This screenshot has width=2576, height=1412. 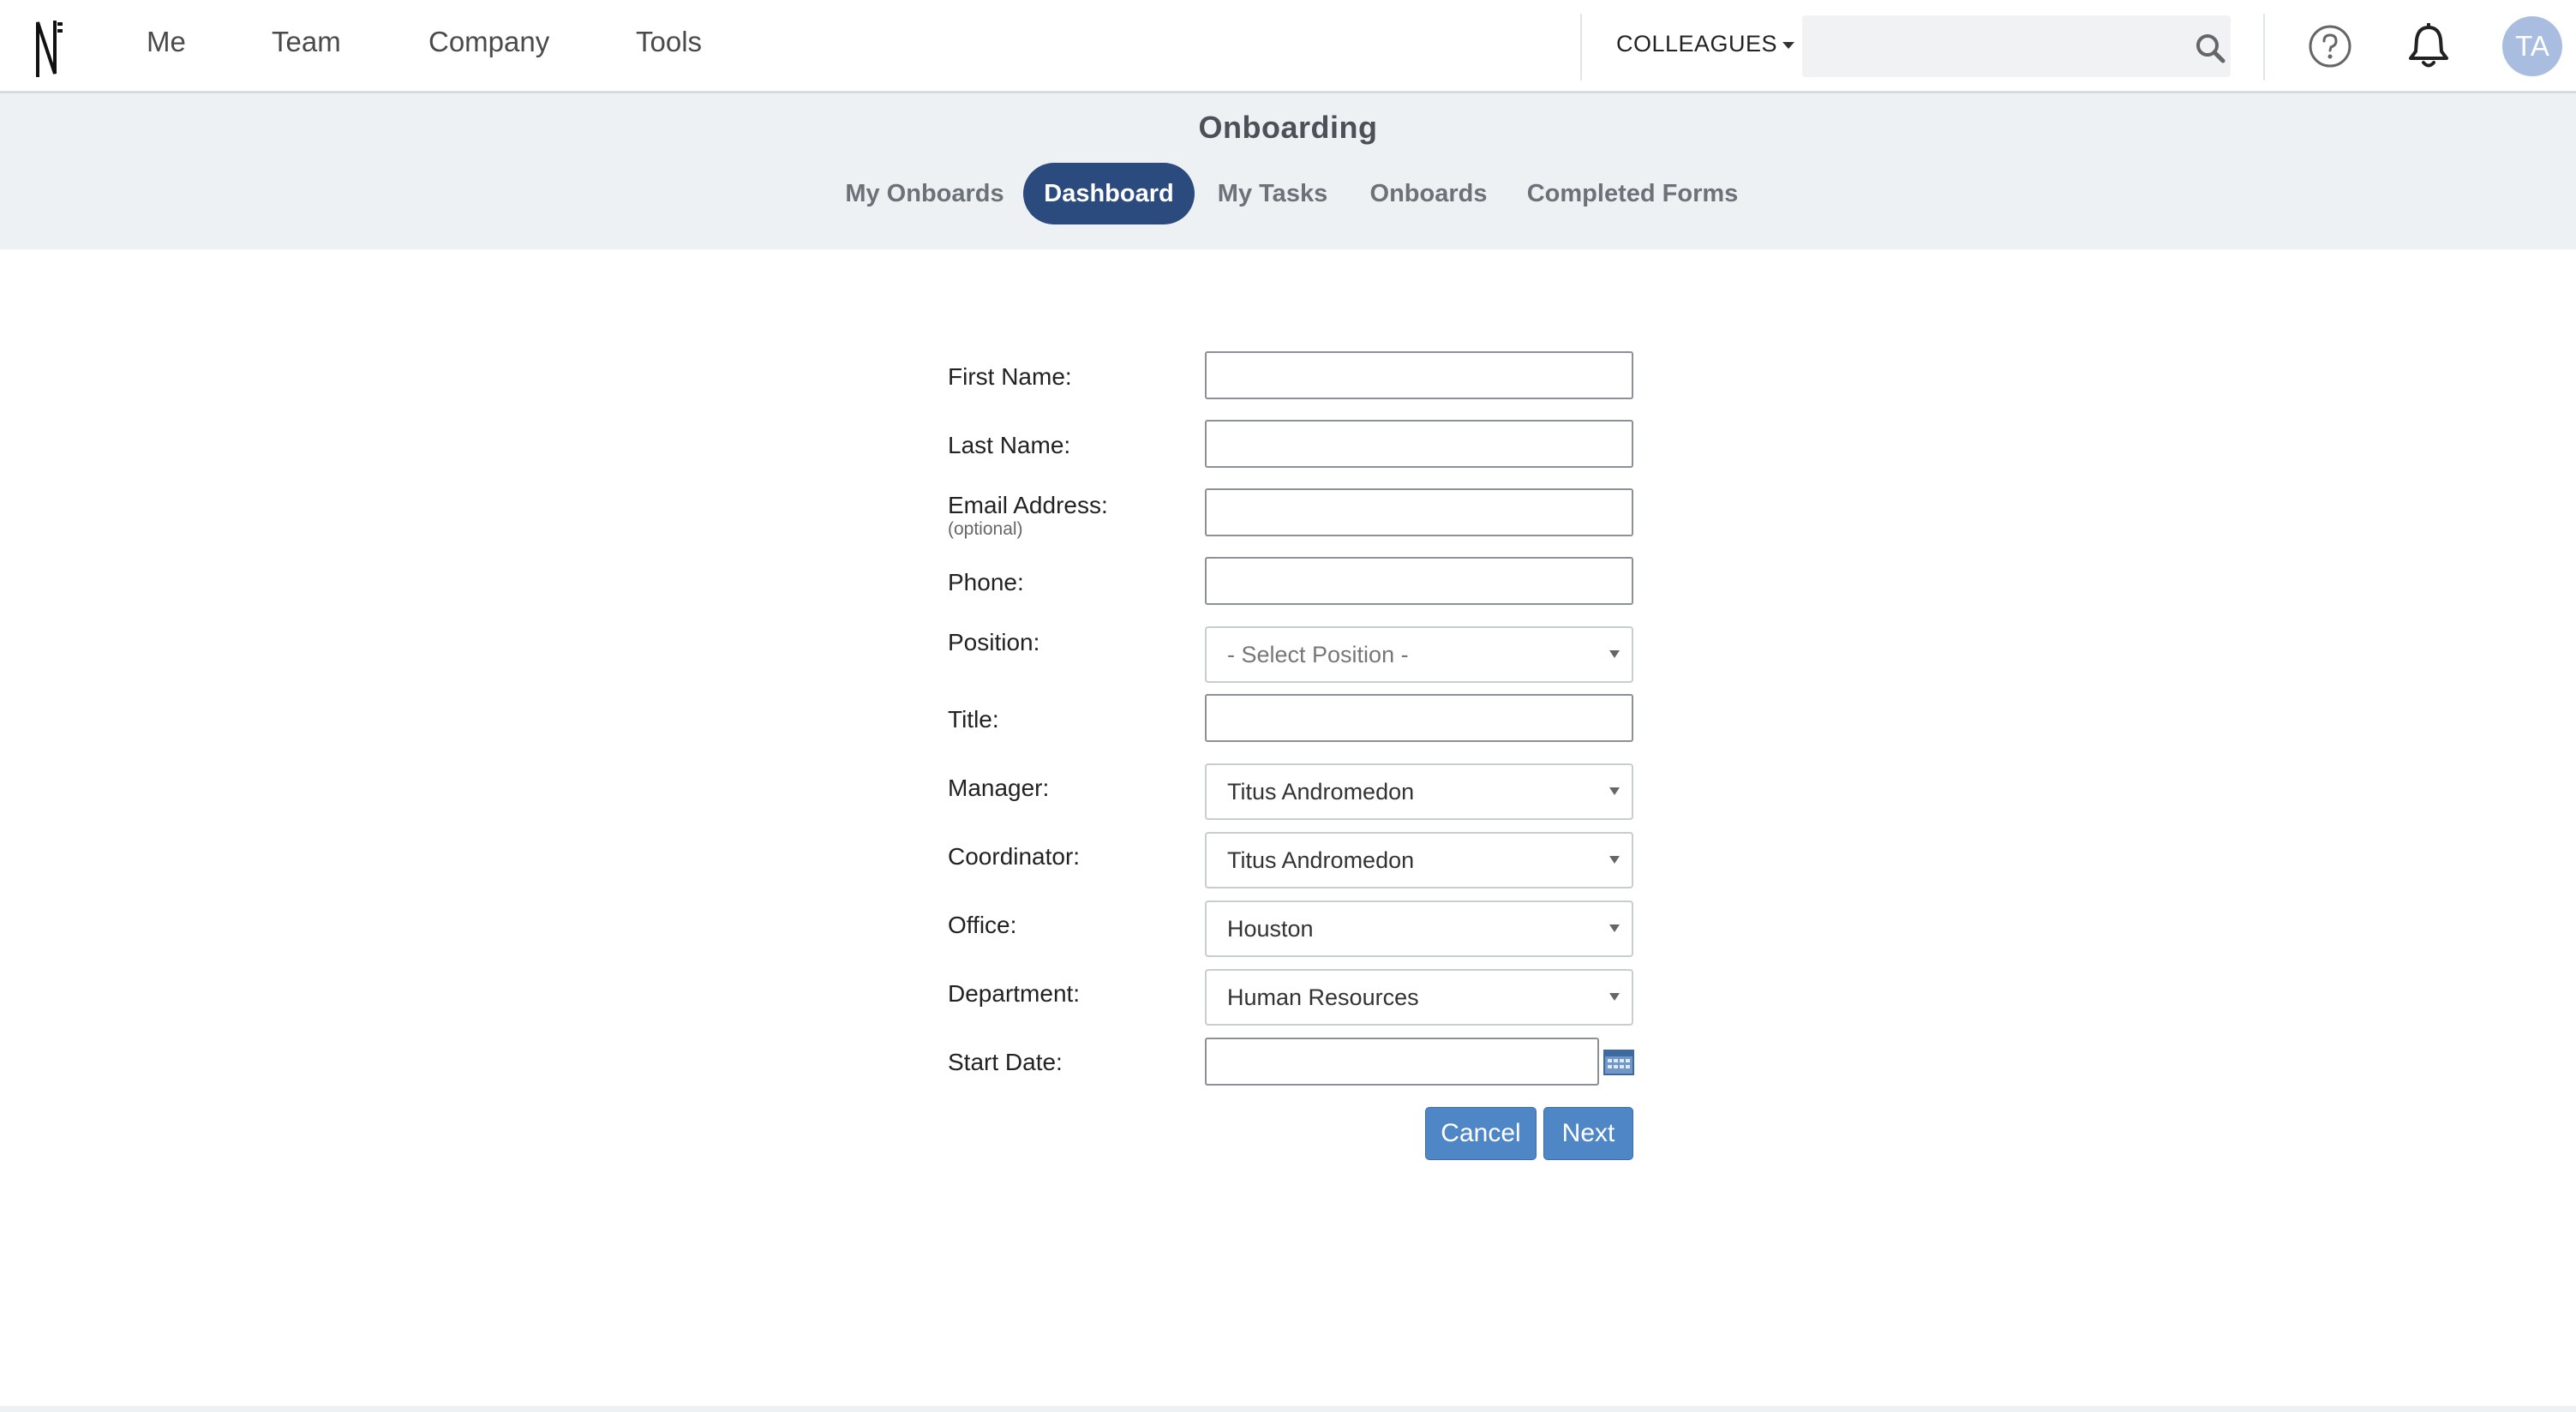 I want to click on email-label: Email Address:, so click(x=1028, y=505).